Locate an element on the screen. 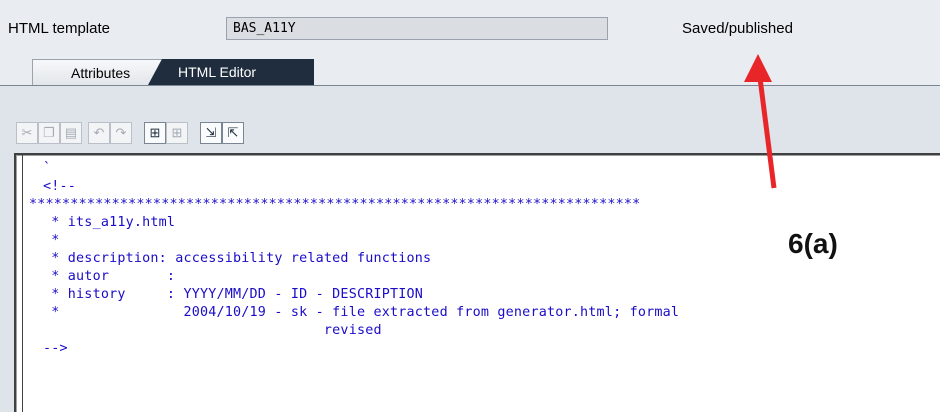  status-text: Saved/published is located at coordinates (737, 28).